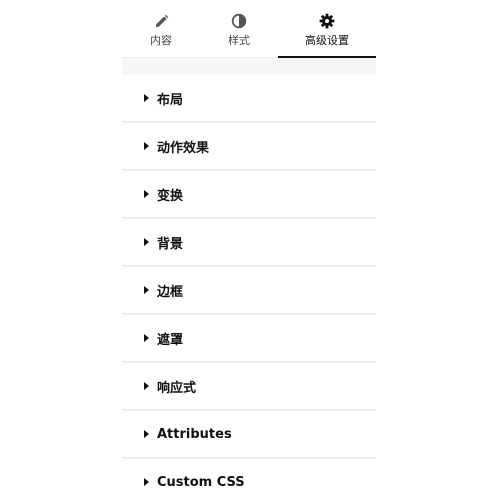 Image resolution: width=500 pixels, height=500 pixels. I want to click on section-title: 背景, so click(170, 244).